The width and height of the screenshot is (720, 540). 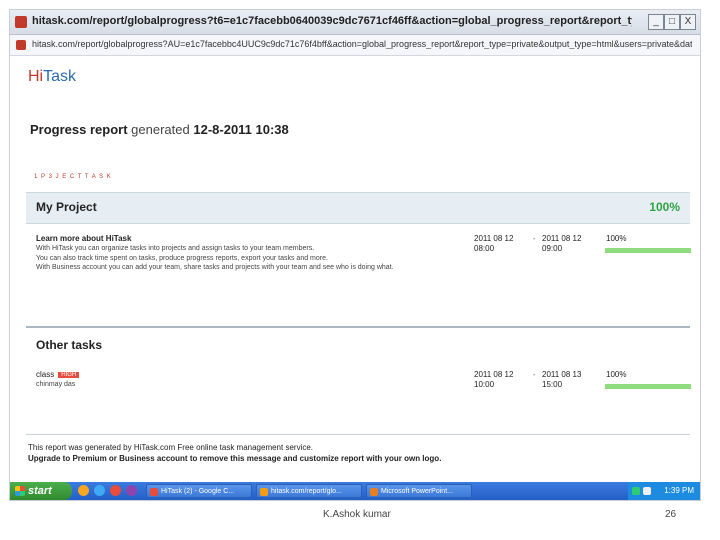 I want to click on other-task-end-date: 2011 08 13, so click(x=562, y=374).